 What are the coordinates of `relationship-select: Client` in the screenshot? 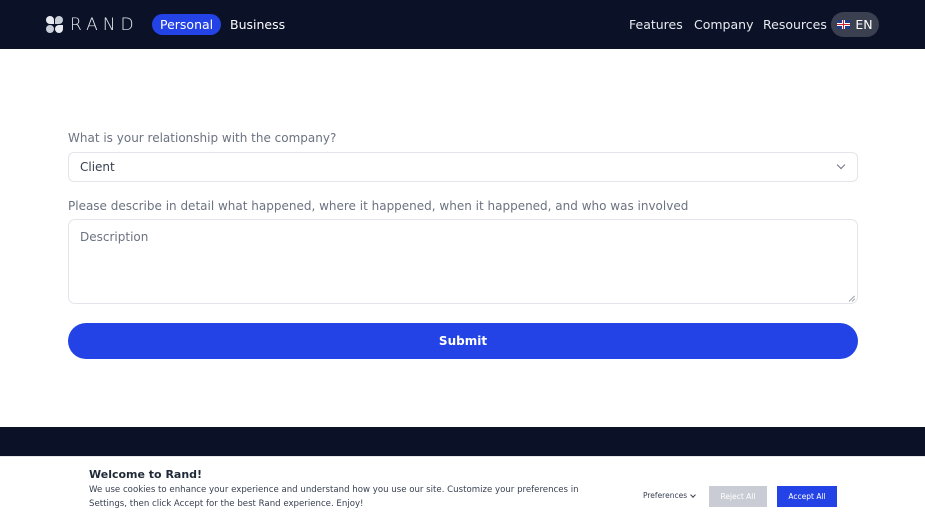 It's located at (463, 167).